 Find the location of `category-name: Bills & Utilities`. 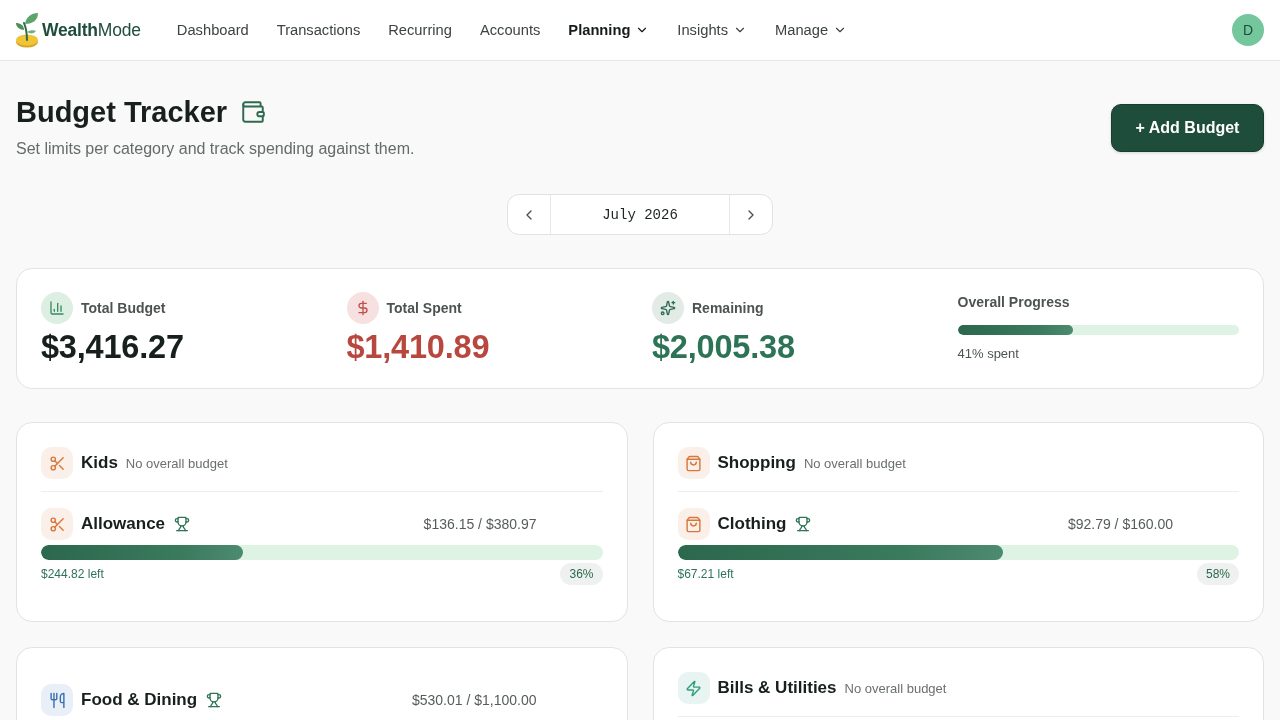

category-name: Bills & Utilities is located at coordinates (777, 688).